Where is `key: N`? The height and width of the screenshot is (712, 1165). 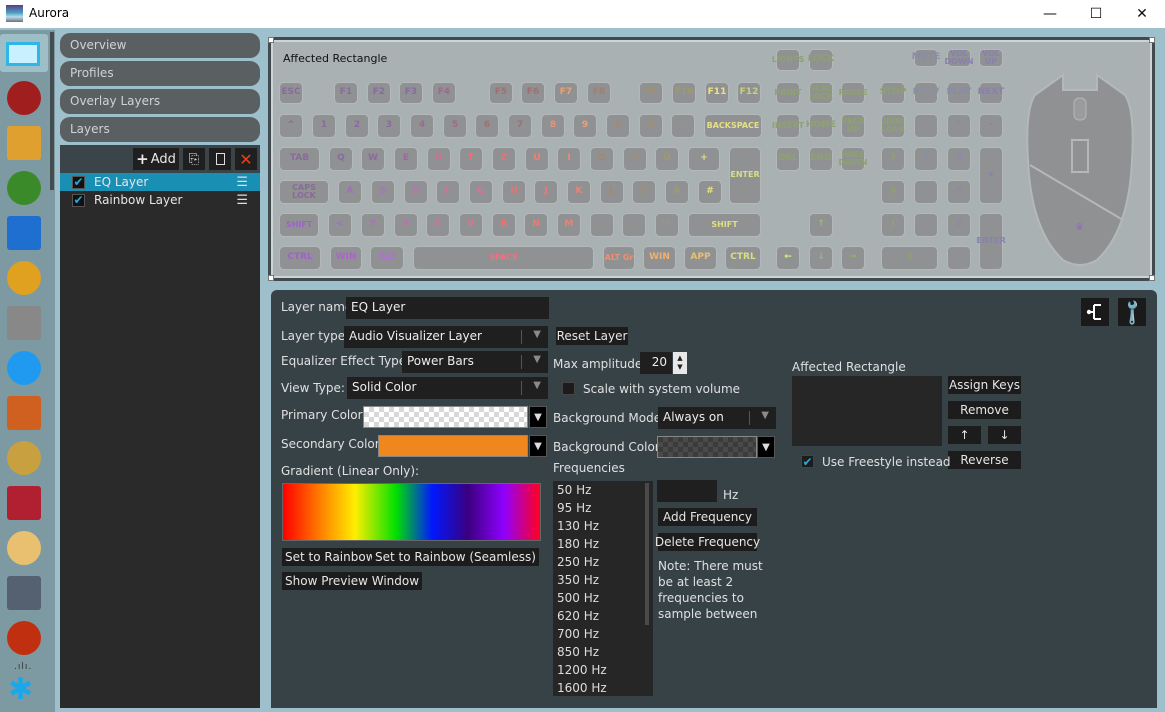 key: N is located at coordinates (536, 225).